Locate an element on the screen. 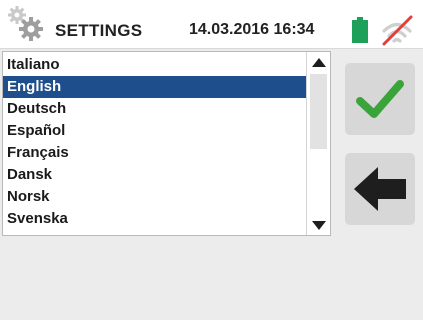  back-button is located at coordinates (380, 189).